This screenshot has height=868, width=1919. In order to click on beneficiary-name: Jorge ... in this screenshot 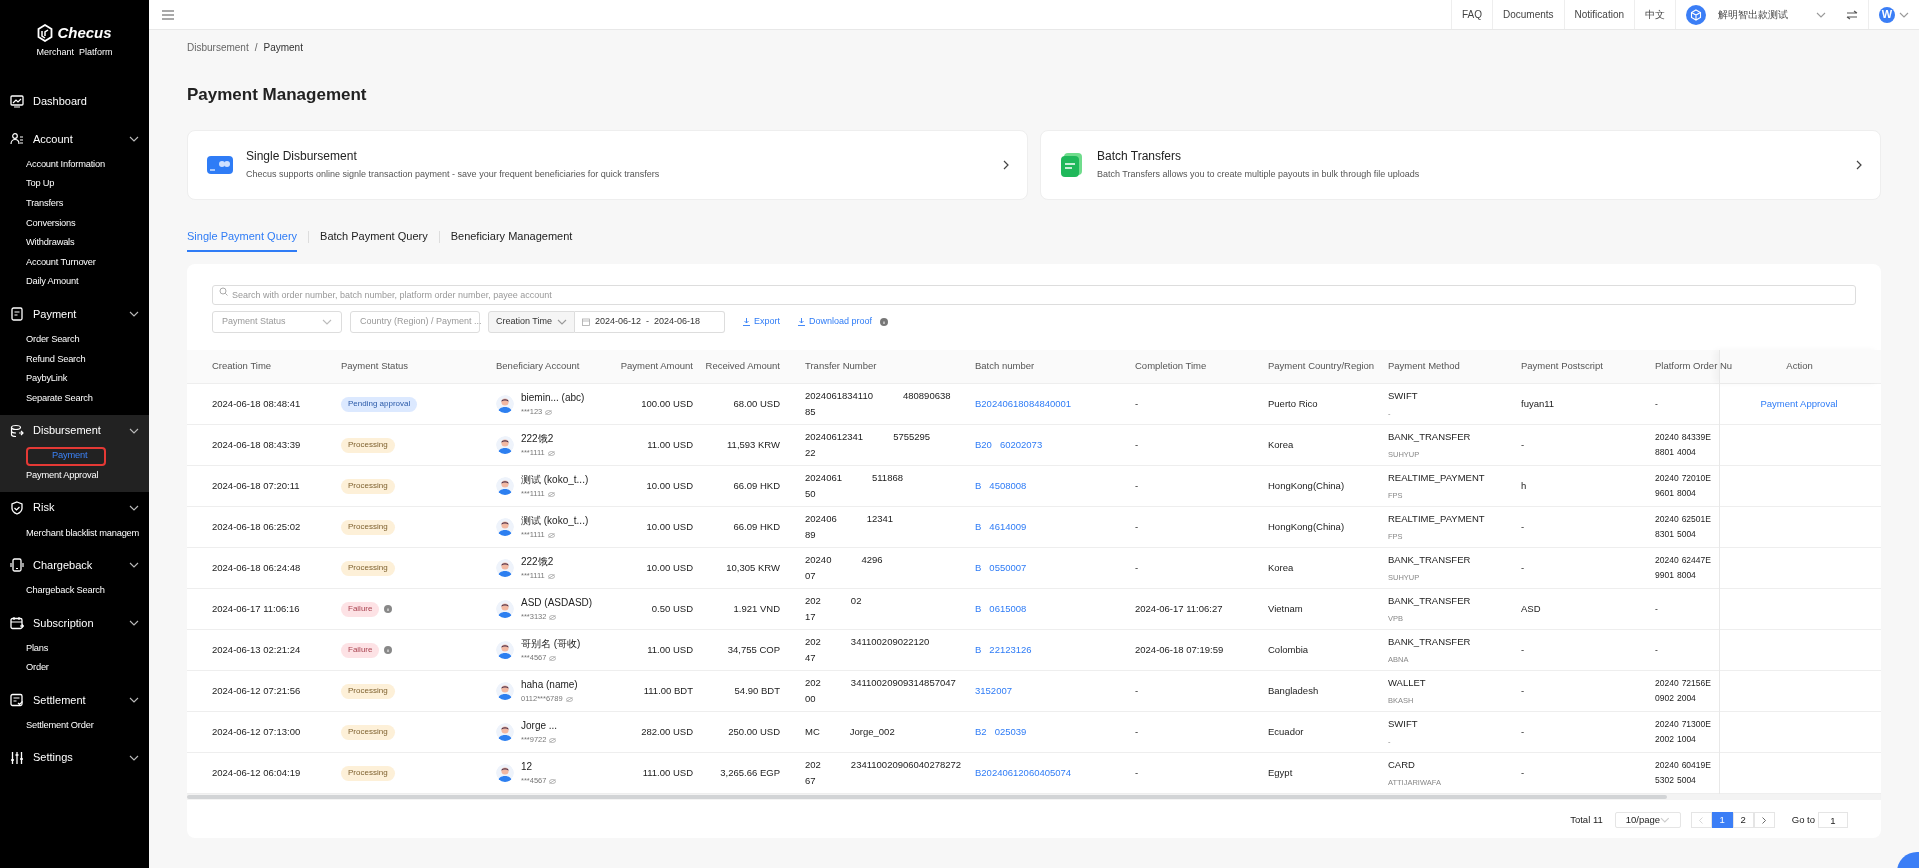, I will do `click(539, 726)`.